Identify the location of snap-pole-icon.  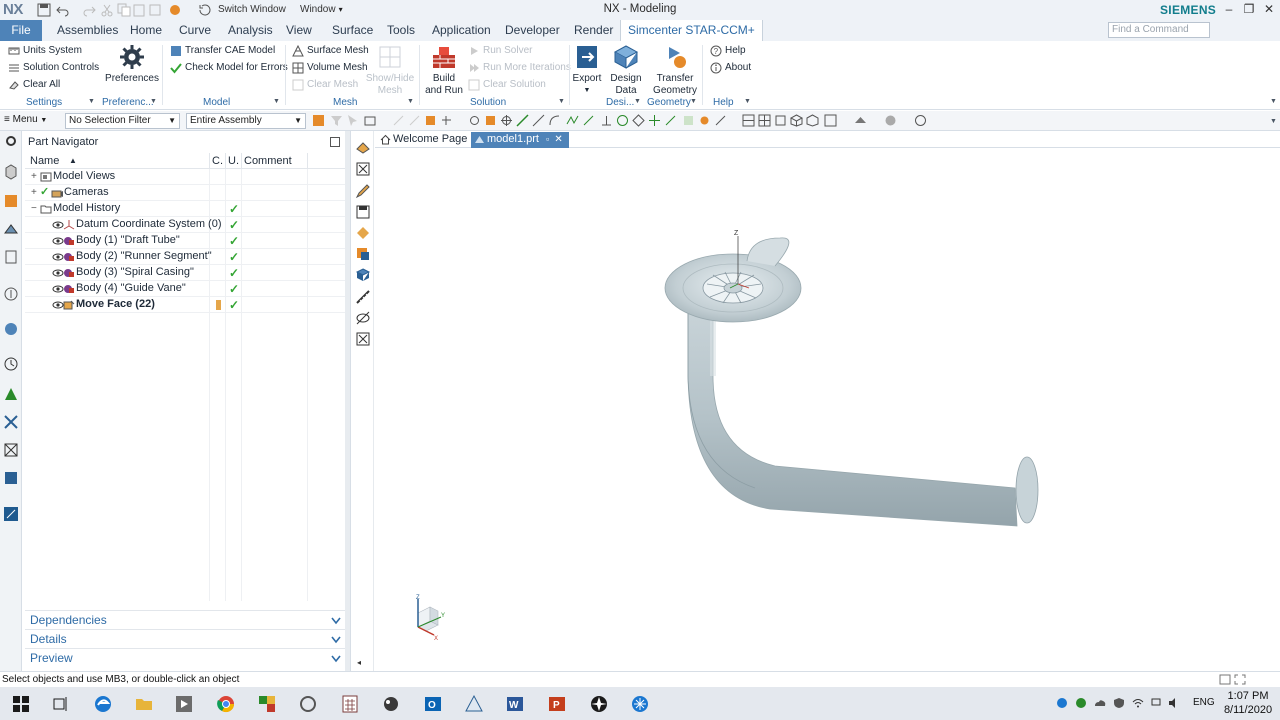
(720, 120).